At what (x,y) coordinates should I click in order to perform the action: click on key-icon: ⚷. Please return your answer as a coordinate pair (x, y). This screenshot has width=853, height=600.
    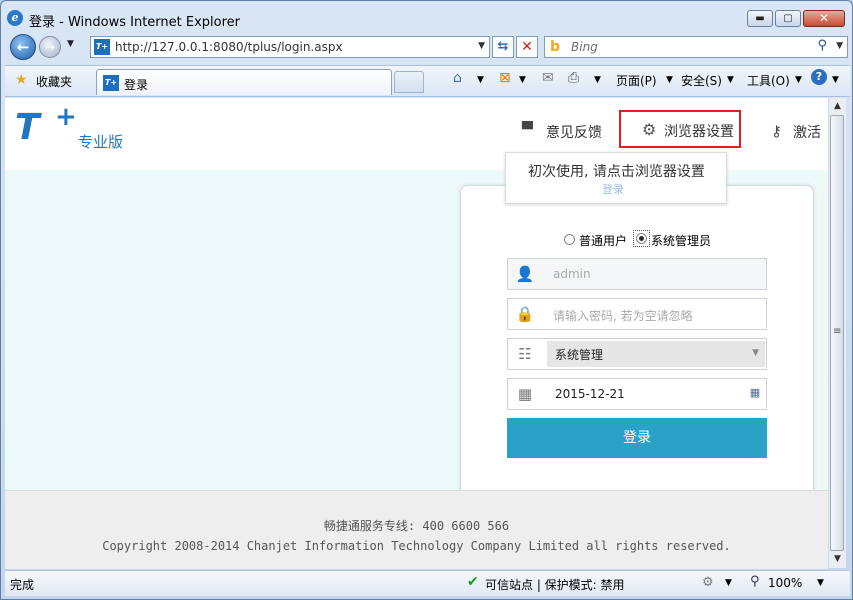
    Looking at the image, I should click on (776, 131).